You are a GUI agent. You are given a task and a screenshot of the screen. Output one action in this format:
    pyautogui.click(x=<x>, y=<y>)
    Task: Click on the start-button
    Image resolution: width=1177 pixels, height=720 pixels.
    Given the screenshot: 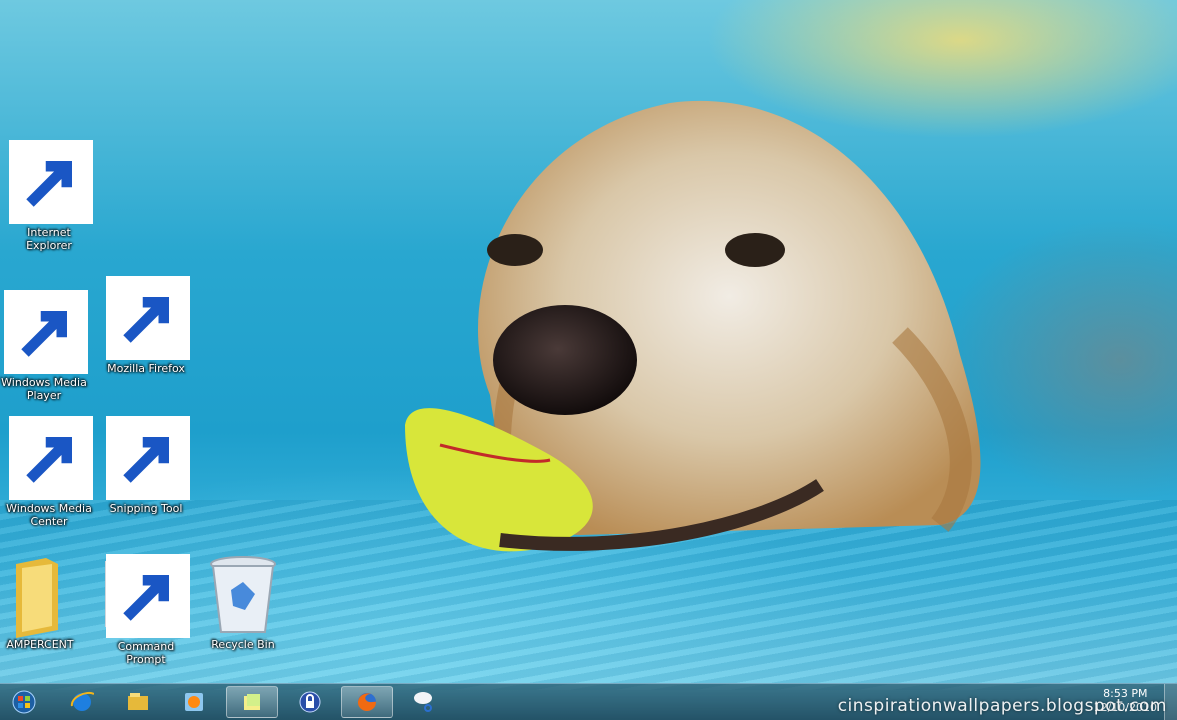 What is the action you would take?
    pyautogui.click(x=24, y=702)
    